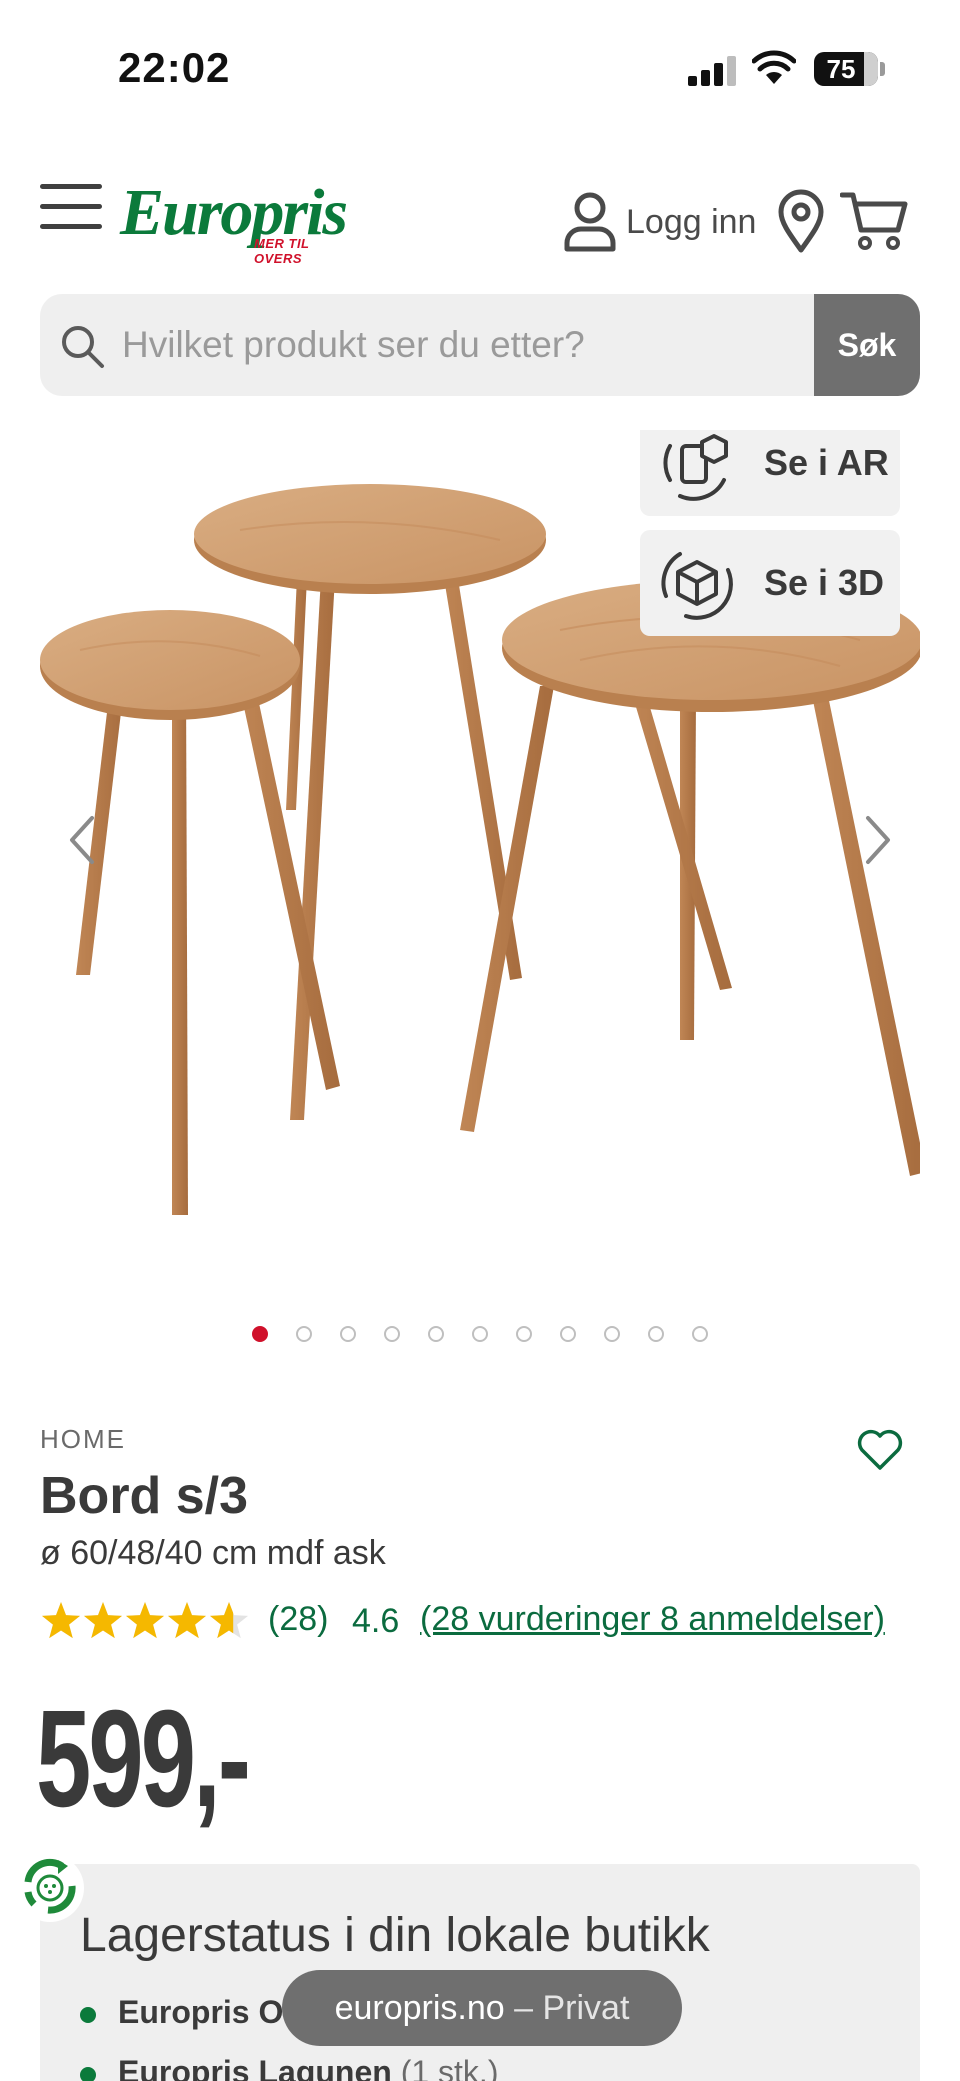  What do you see at coordinates (801, 221) in the screenshot?
I see `location-pin-icon` at bounding box center [801, 221].